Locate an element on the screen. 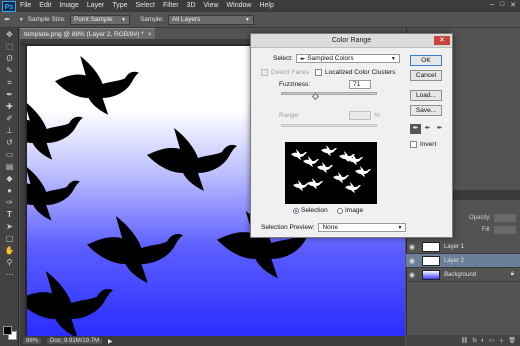 The image size is (520, 346). zoom-tool-icon: ⚲ is located at coordinates (9, 262).